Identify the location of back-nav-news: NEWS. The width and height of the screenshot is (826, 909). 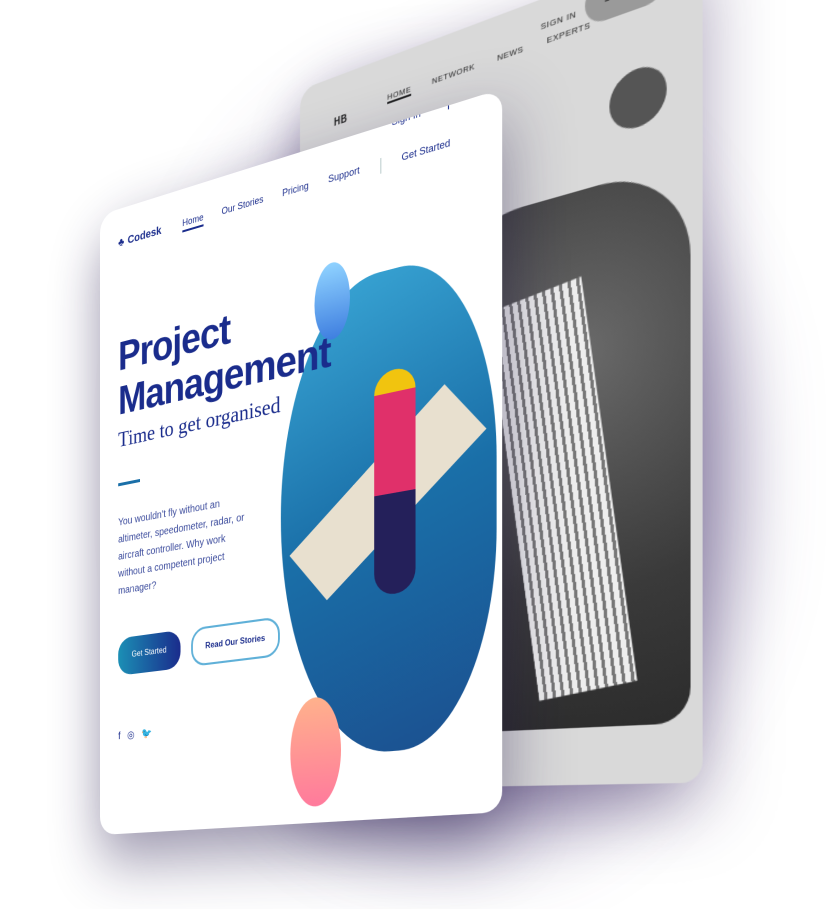
(510, 55).